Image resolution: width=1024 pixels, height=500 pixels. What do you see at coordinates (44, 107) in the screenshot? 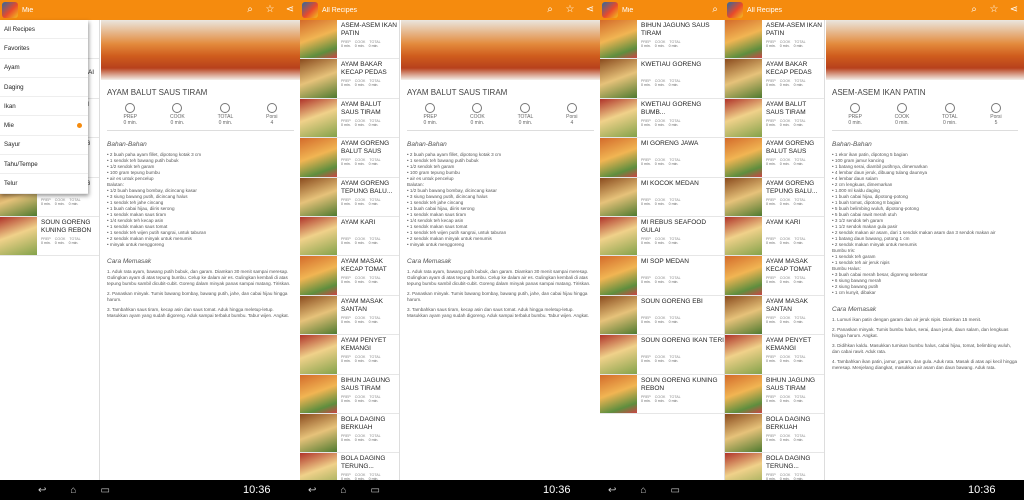
I see `menu-item-ikan: Ikan` at bounding box center [44, 107].